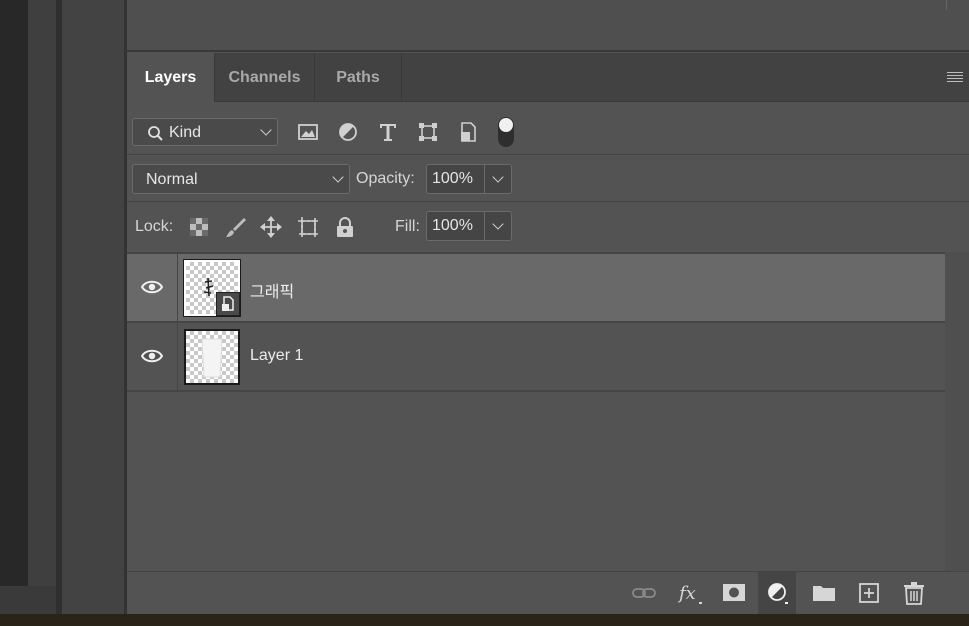 The height and width of the screenshot is (626, 969). I want to click on paper-thumbnail-icon, so click(212, 358).